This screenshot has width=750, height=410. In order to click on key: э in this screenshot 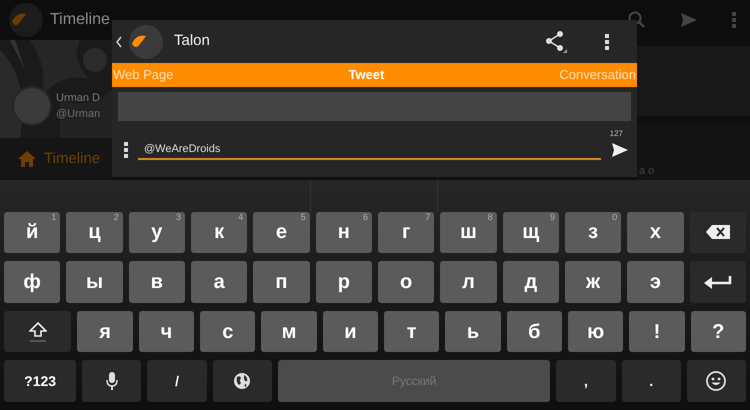, I will do `click(655, 282)`.